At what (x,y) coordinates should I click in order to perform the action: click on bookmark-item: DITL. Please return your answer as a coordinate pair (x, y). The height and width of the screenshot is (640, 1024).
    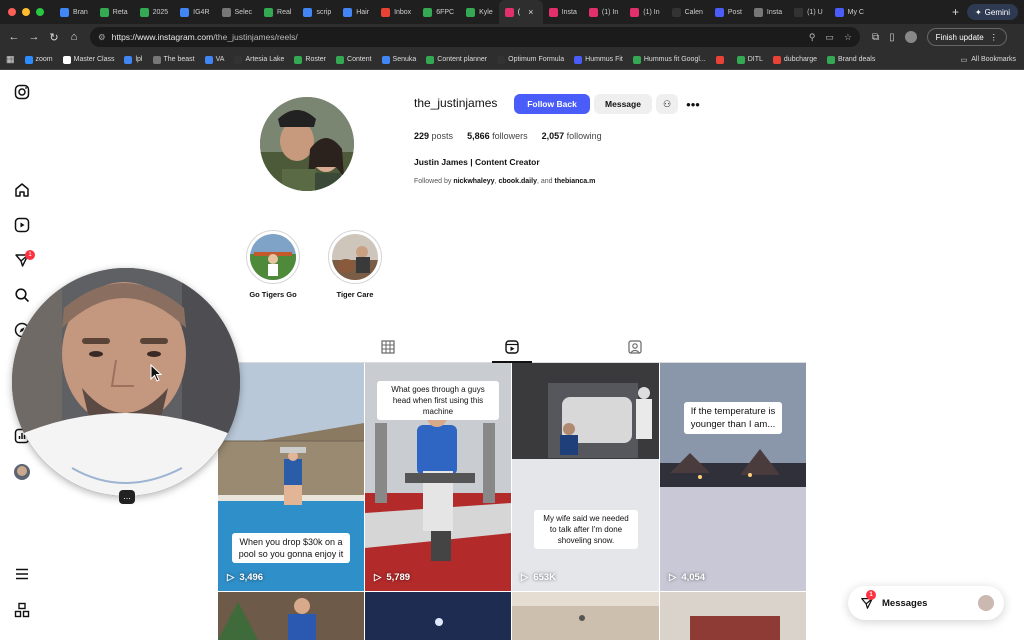
    Looking at the image, I should click on (749, 59).